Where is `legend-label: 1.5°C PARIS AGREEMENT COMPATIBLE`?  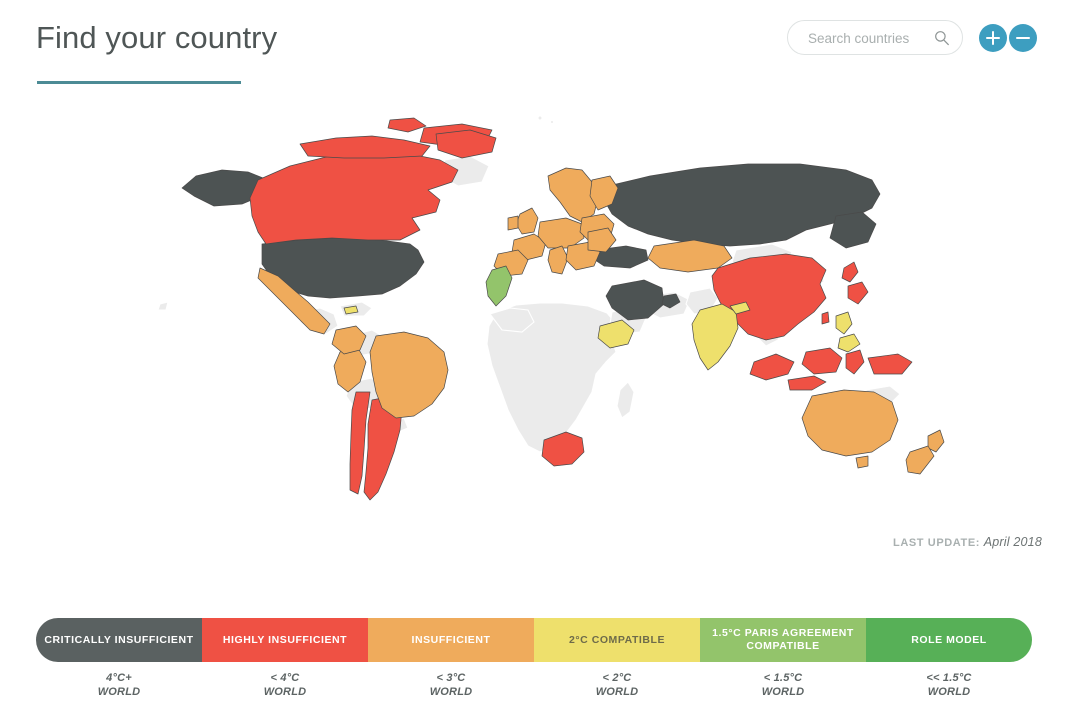 legend-label: 1.5°C PARIS AGREEMENT COMPATIBLE is located at coordinates (783, 639).